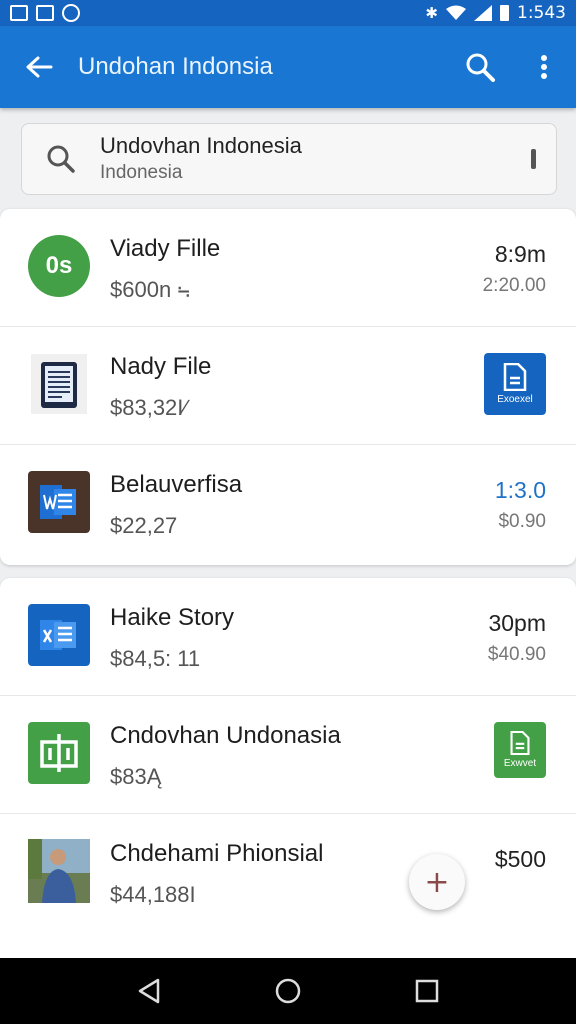 The height and width of the screenshot is (1024, 576). What do you see at coordinates (45, 13) in the screenshot?
I see `photo-icon` at bounding box center [45, 13].